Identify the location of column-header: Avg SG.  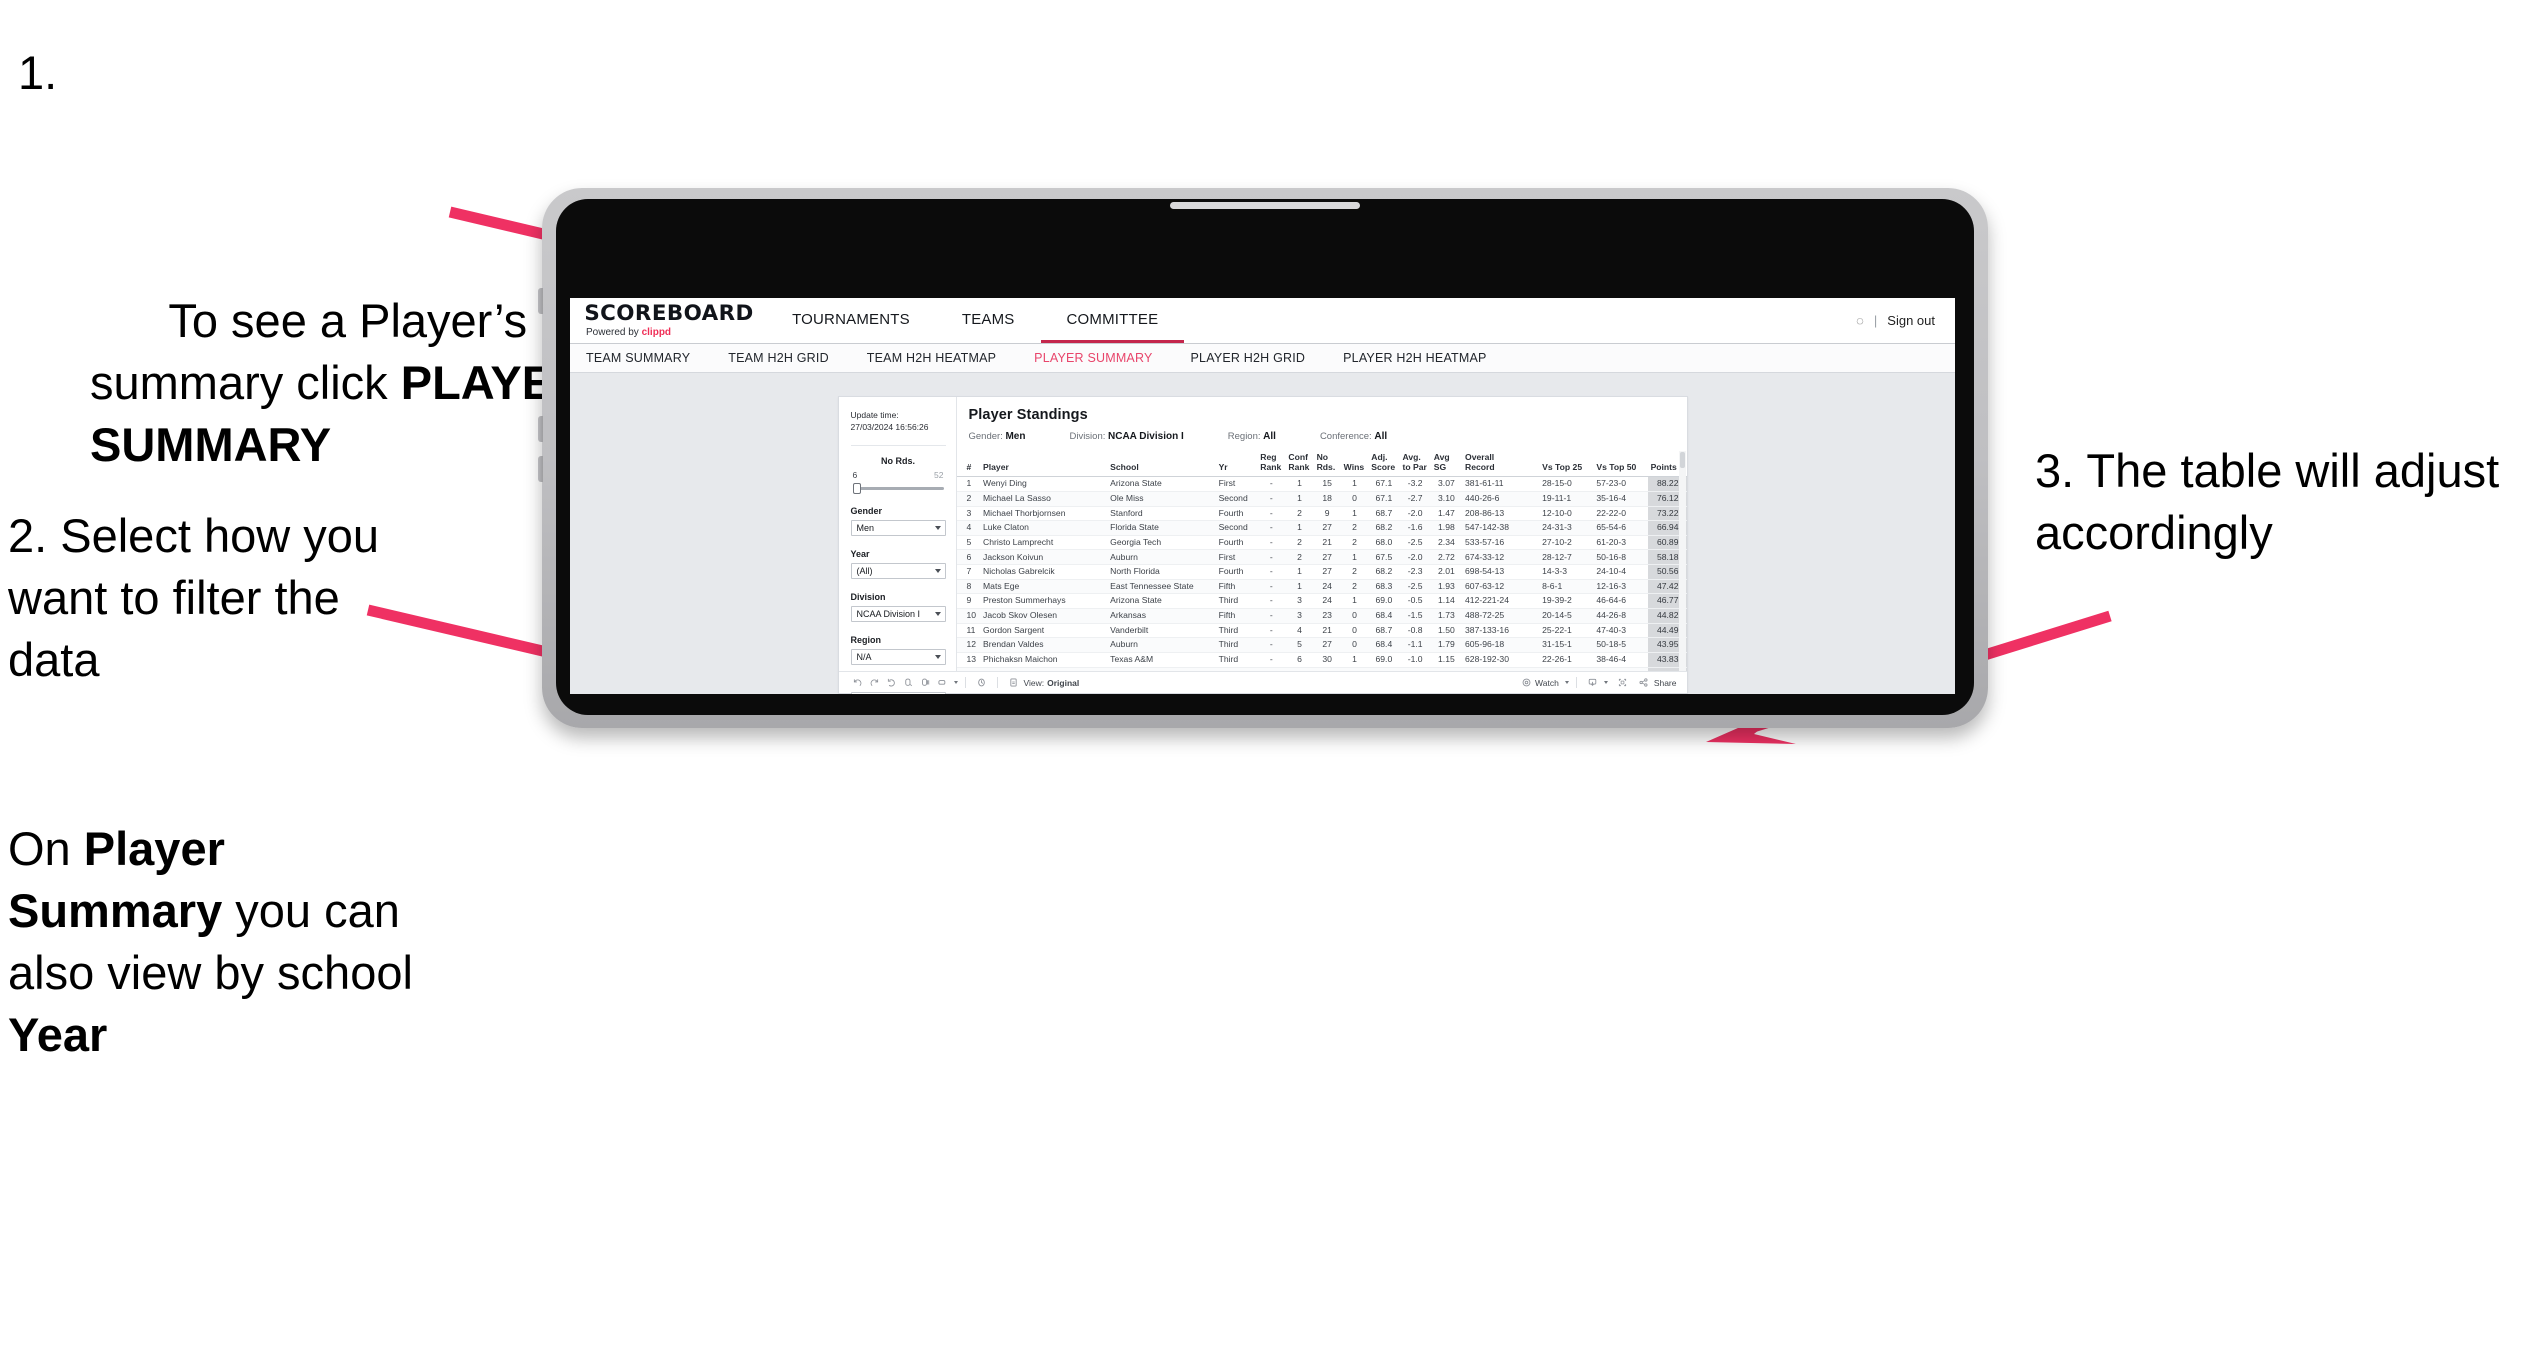
(1446, 464).